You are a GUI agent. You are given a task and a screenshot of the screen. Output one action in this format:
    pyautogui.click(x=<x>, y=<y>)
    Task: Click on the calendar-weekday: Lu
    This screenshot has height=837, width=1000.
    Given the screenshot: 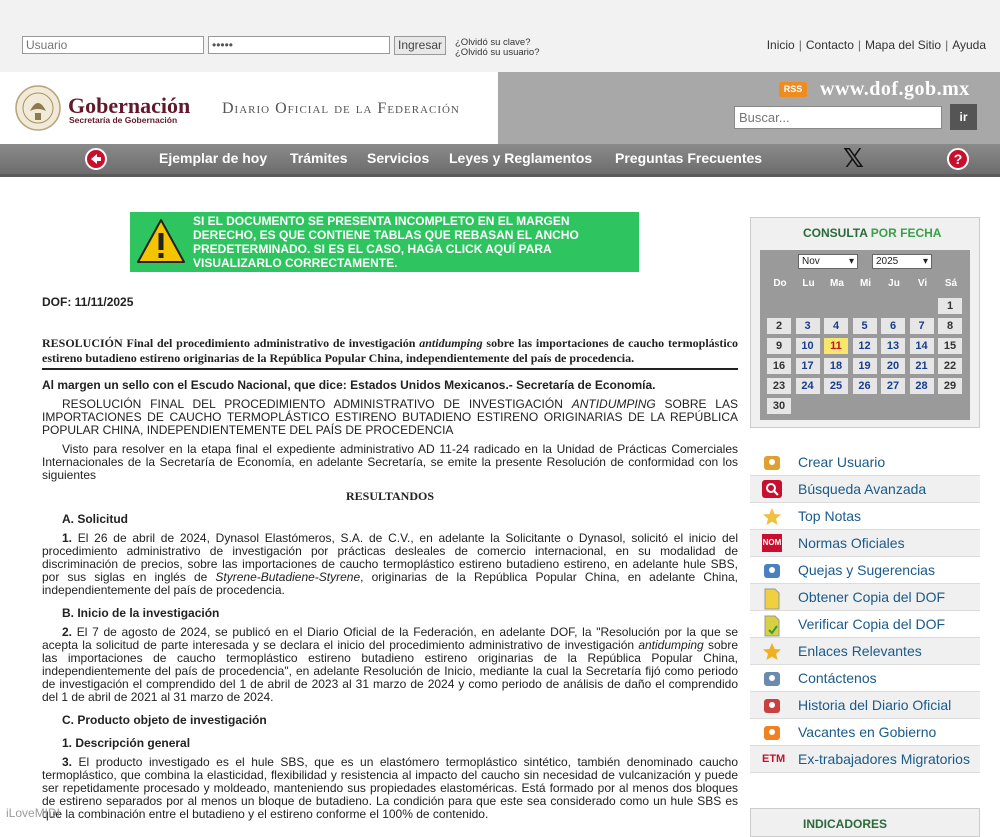 What is the action you would take?
    pyautogui.click(x=808, y=283)
    